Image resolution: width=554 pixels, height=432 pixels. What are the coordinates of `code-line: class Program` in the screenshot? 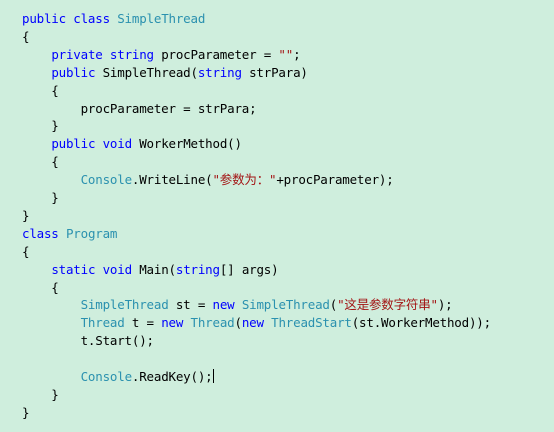 It's located at (69, 234).